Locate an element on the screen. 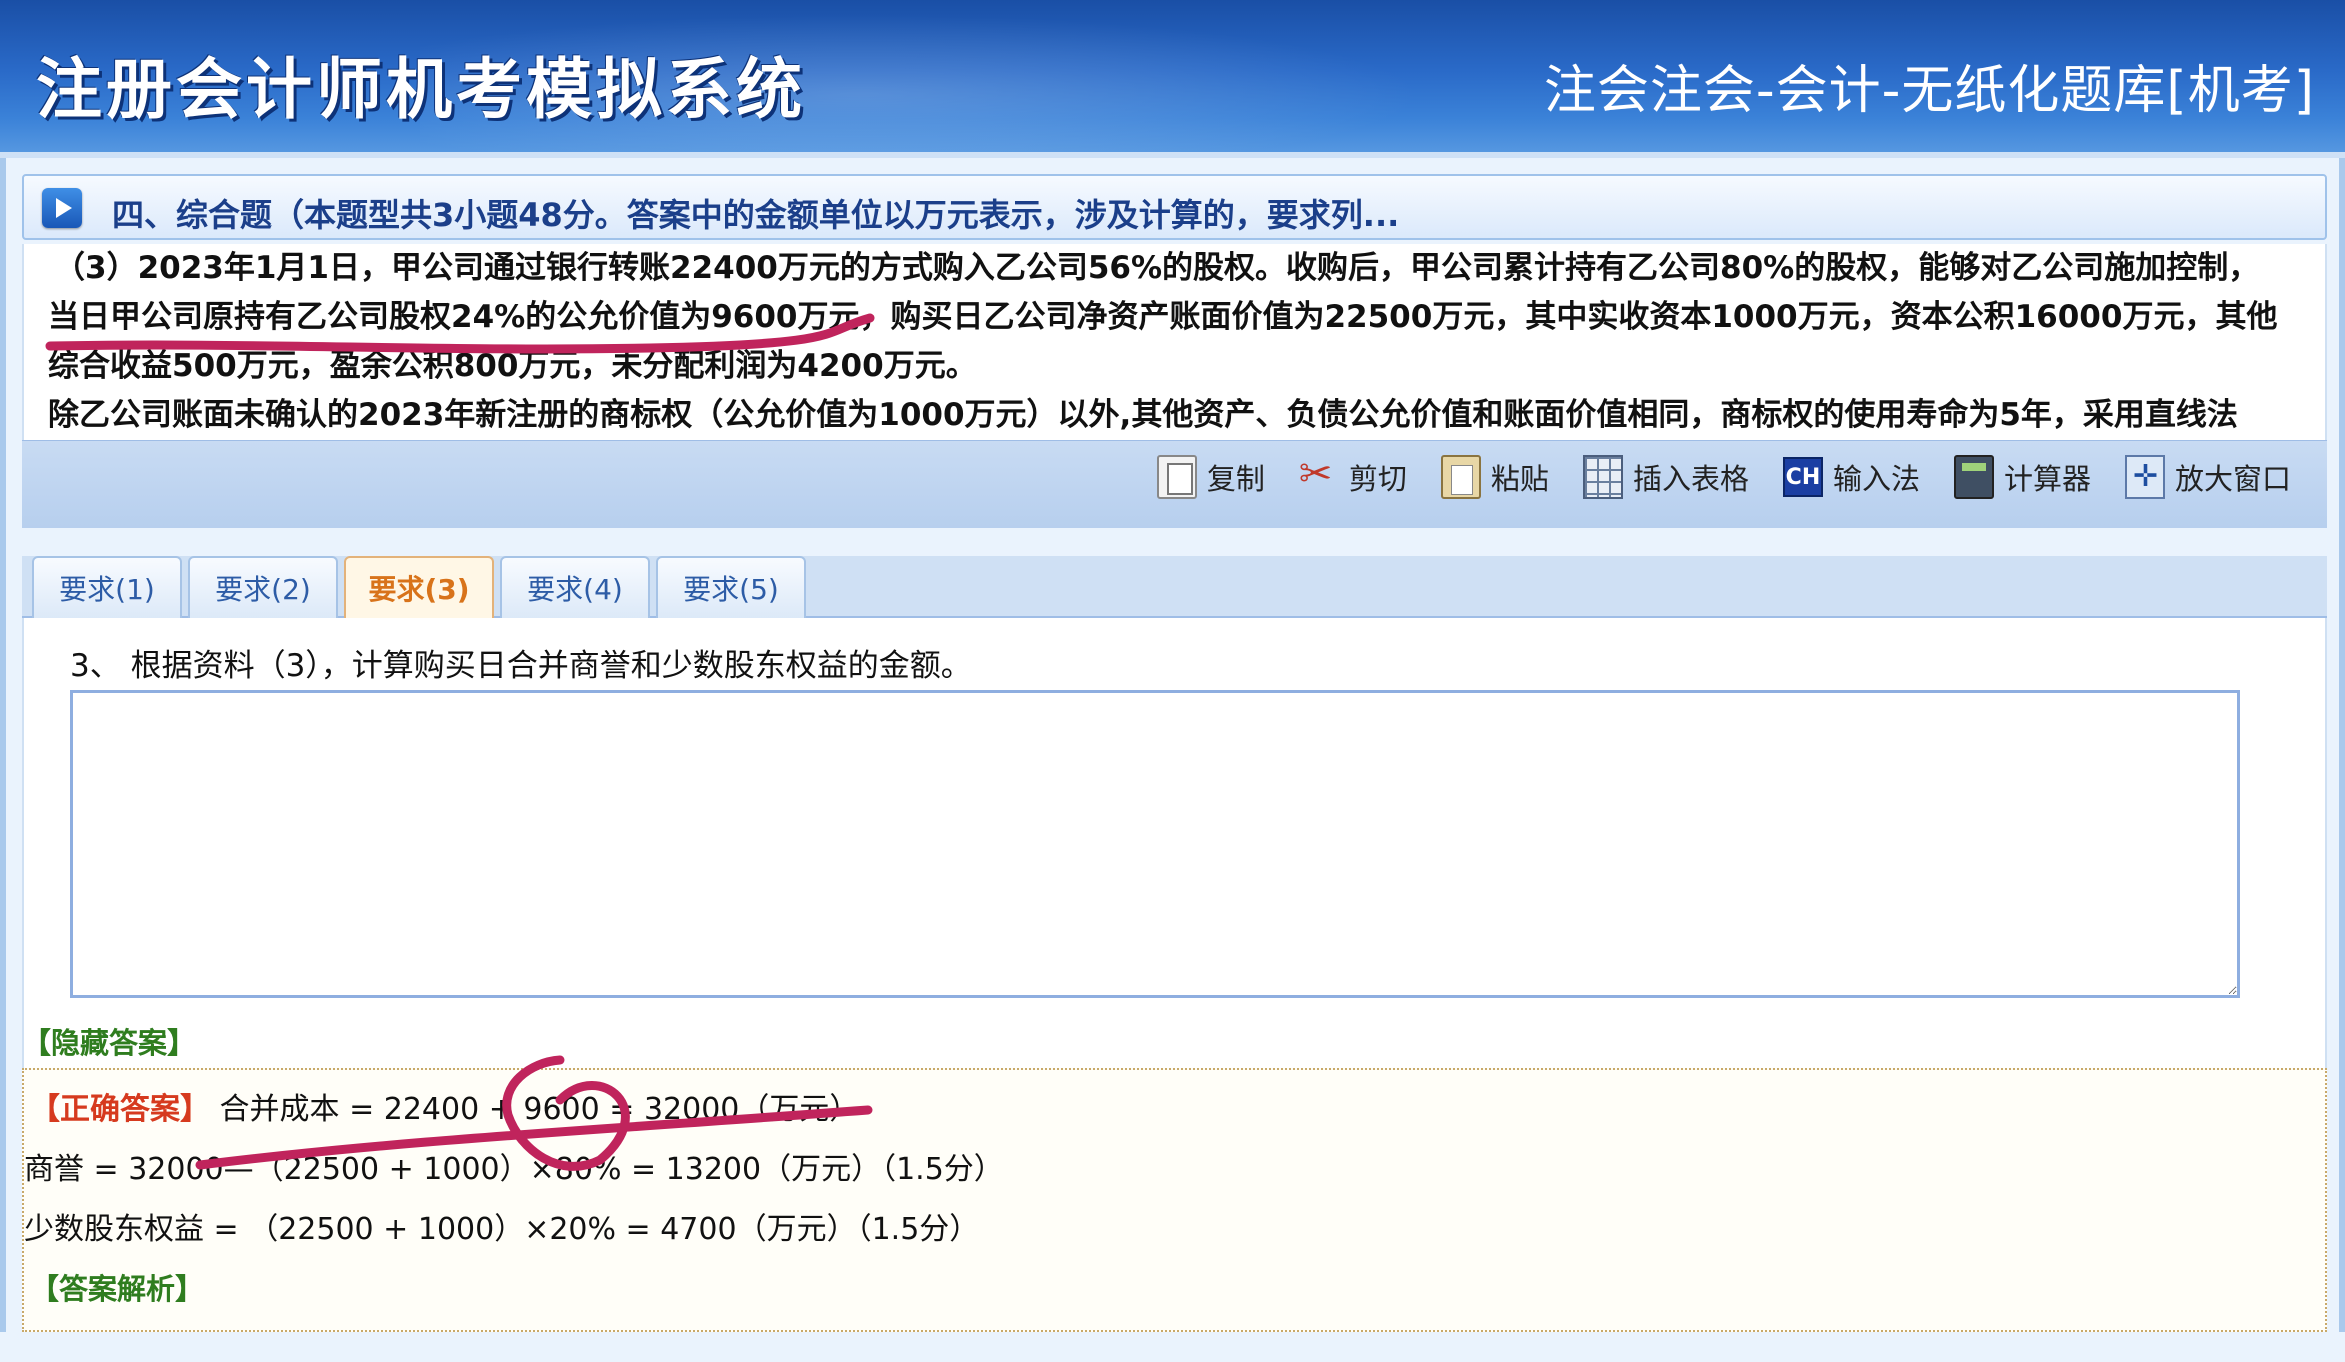 The width and height of the screenshot is (2345, 1362). cut-button: 剪切 is located at coordinates (1353, 475).